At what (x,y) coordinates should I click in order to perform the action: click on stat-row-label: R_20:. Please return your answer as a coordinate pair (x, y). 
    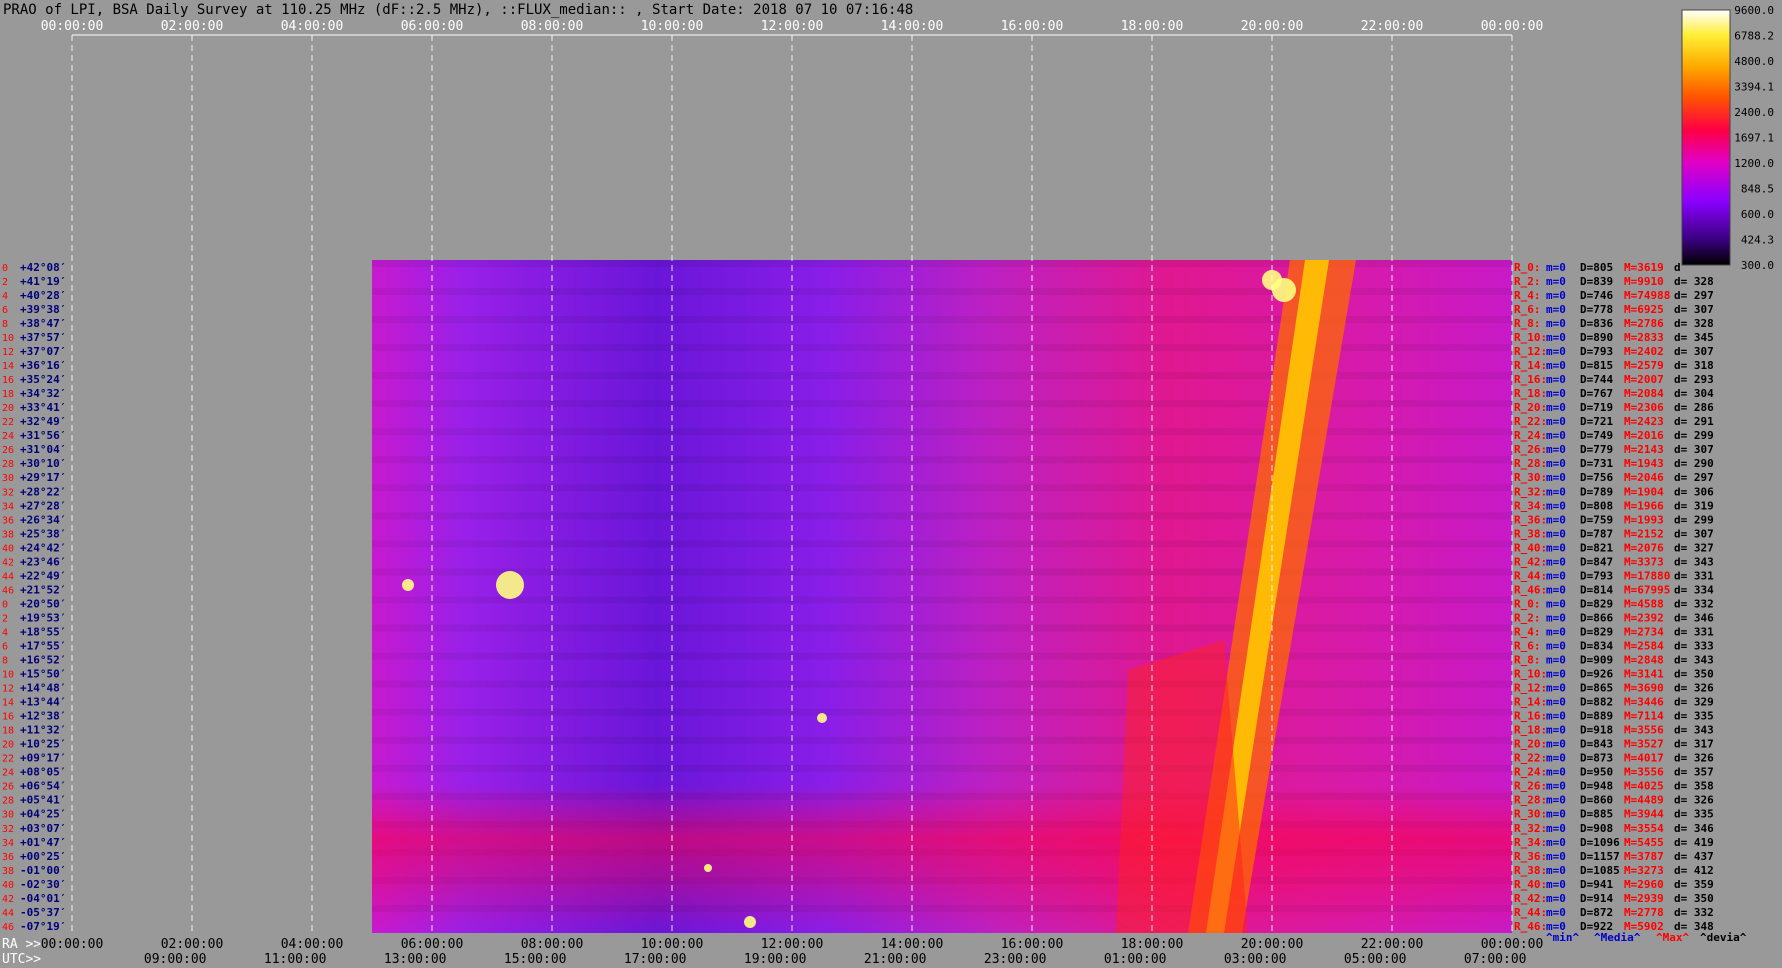
    Looking at the image, I should click on (1530, 407).